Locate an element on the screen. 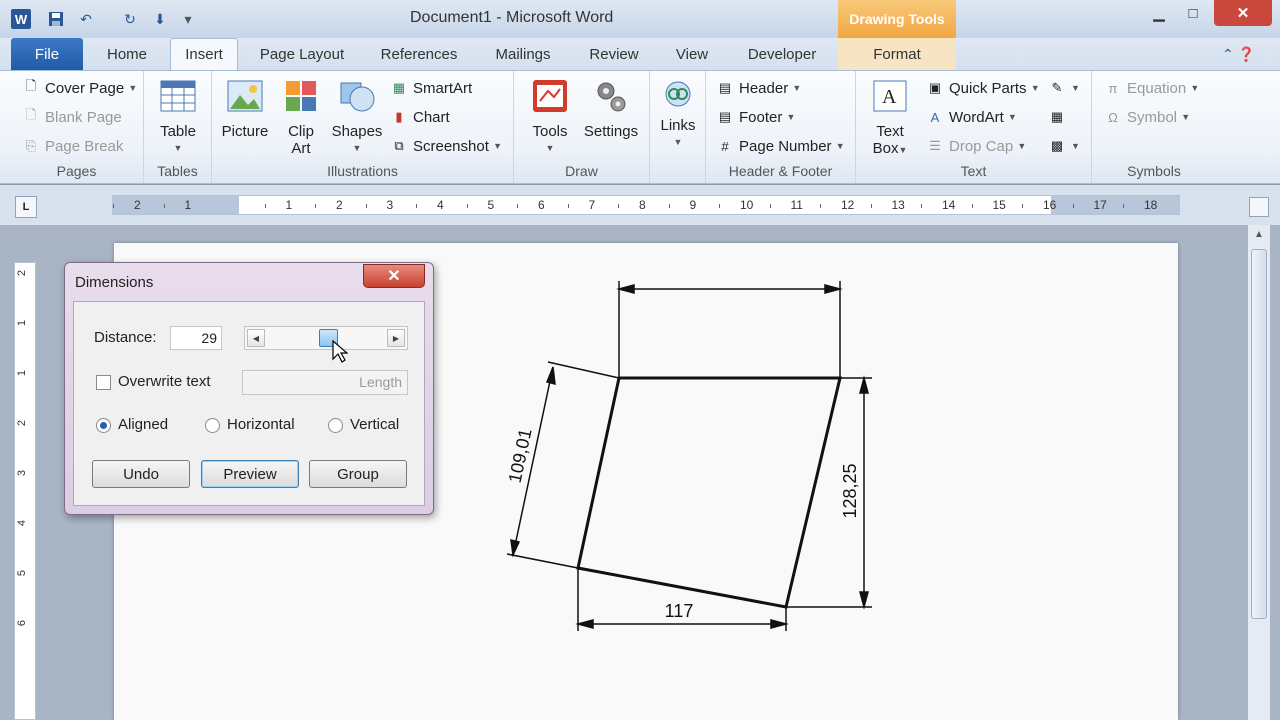  vertical-radio is located at coordinates (335, 425).